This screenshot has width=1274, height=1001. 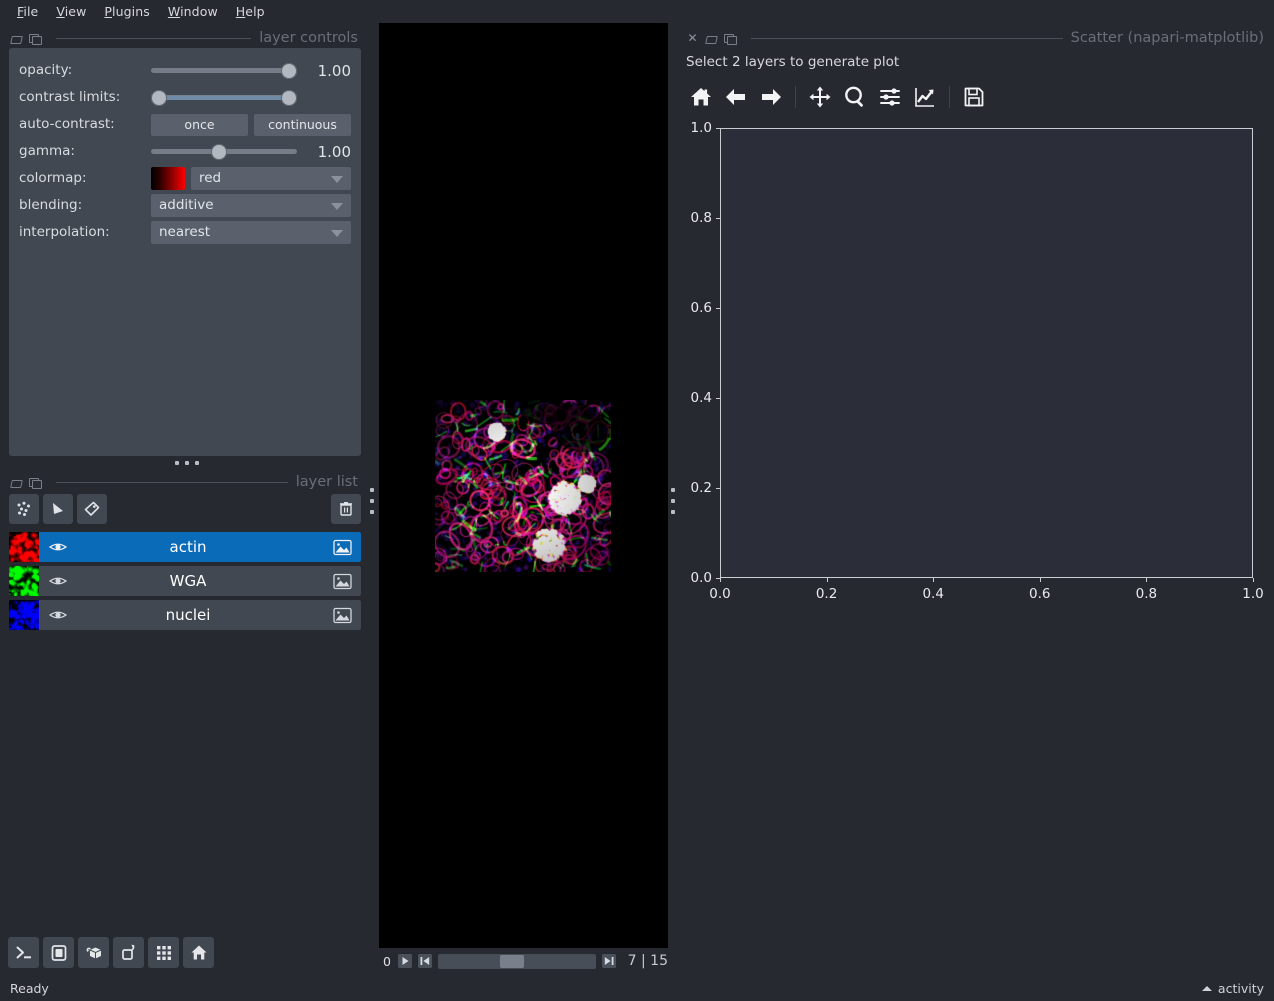 I want to click on layer-row-nuclei: nuclei, so click(x=185, y=615).